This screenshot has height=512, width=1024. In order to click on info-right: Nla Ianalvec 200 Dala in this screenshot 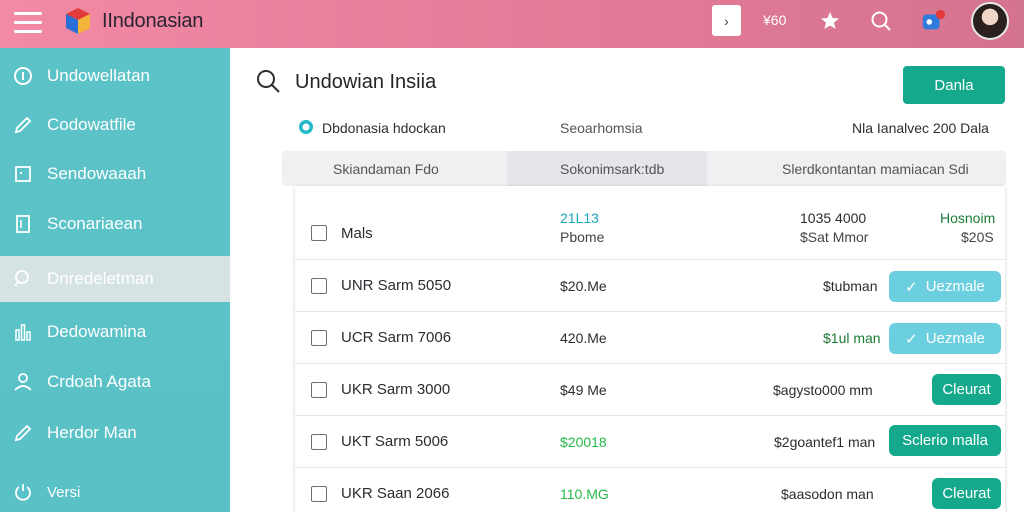, I will do `click(920, 128)`.